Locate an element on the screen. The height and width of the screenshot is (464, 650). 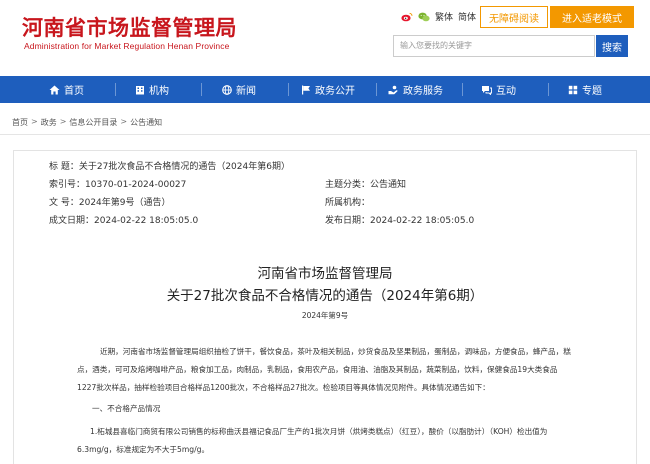
building-icon is located at coordinates (140, 90).